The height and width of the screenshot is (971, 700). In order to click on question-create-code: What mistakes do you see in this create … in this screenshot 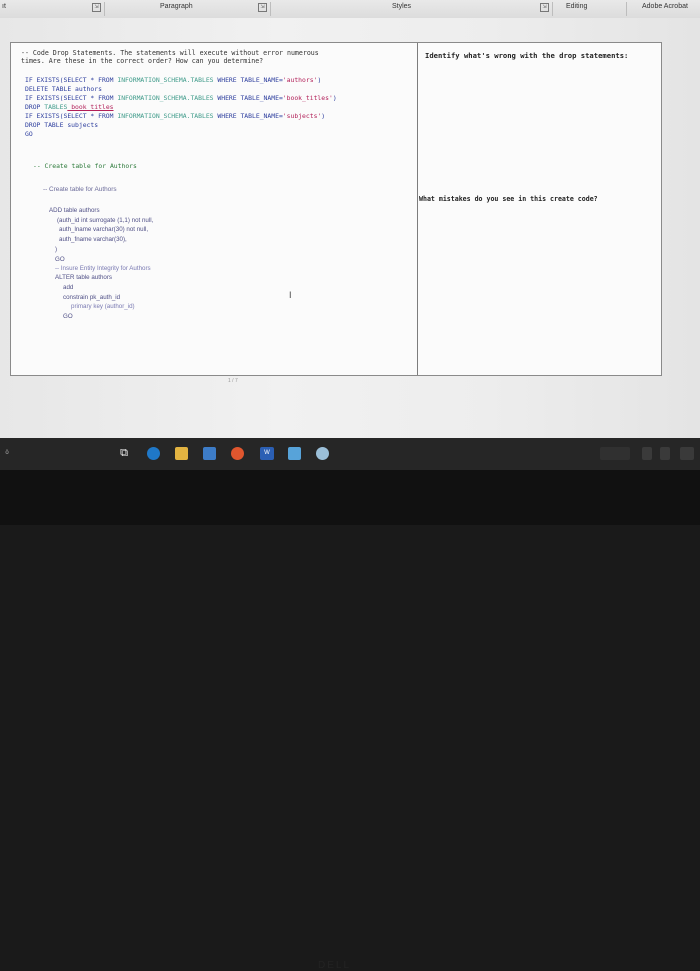, I will do `click(508, 199)`.